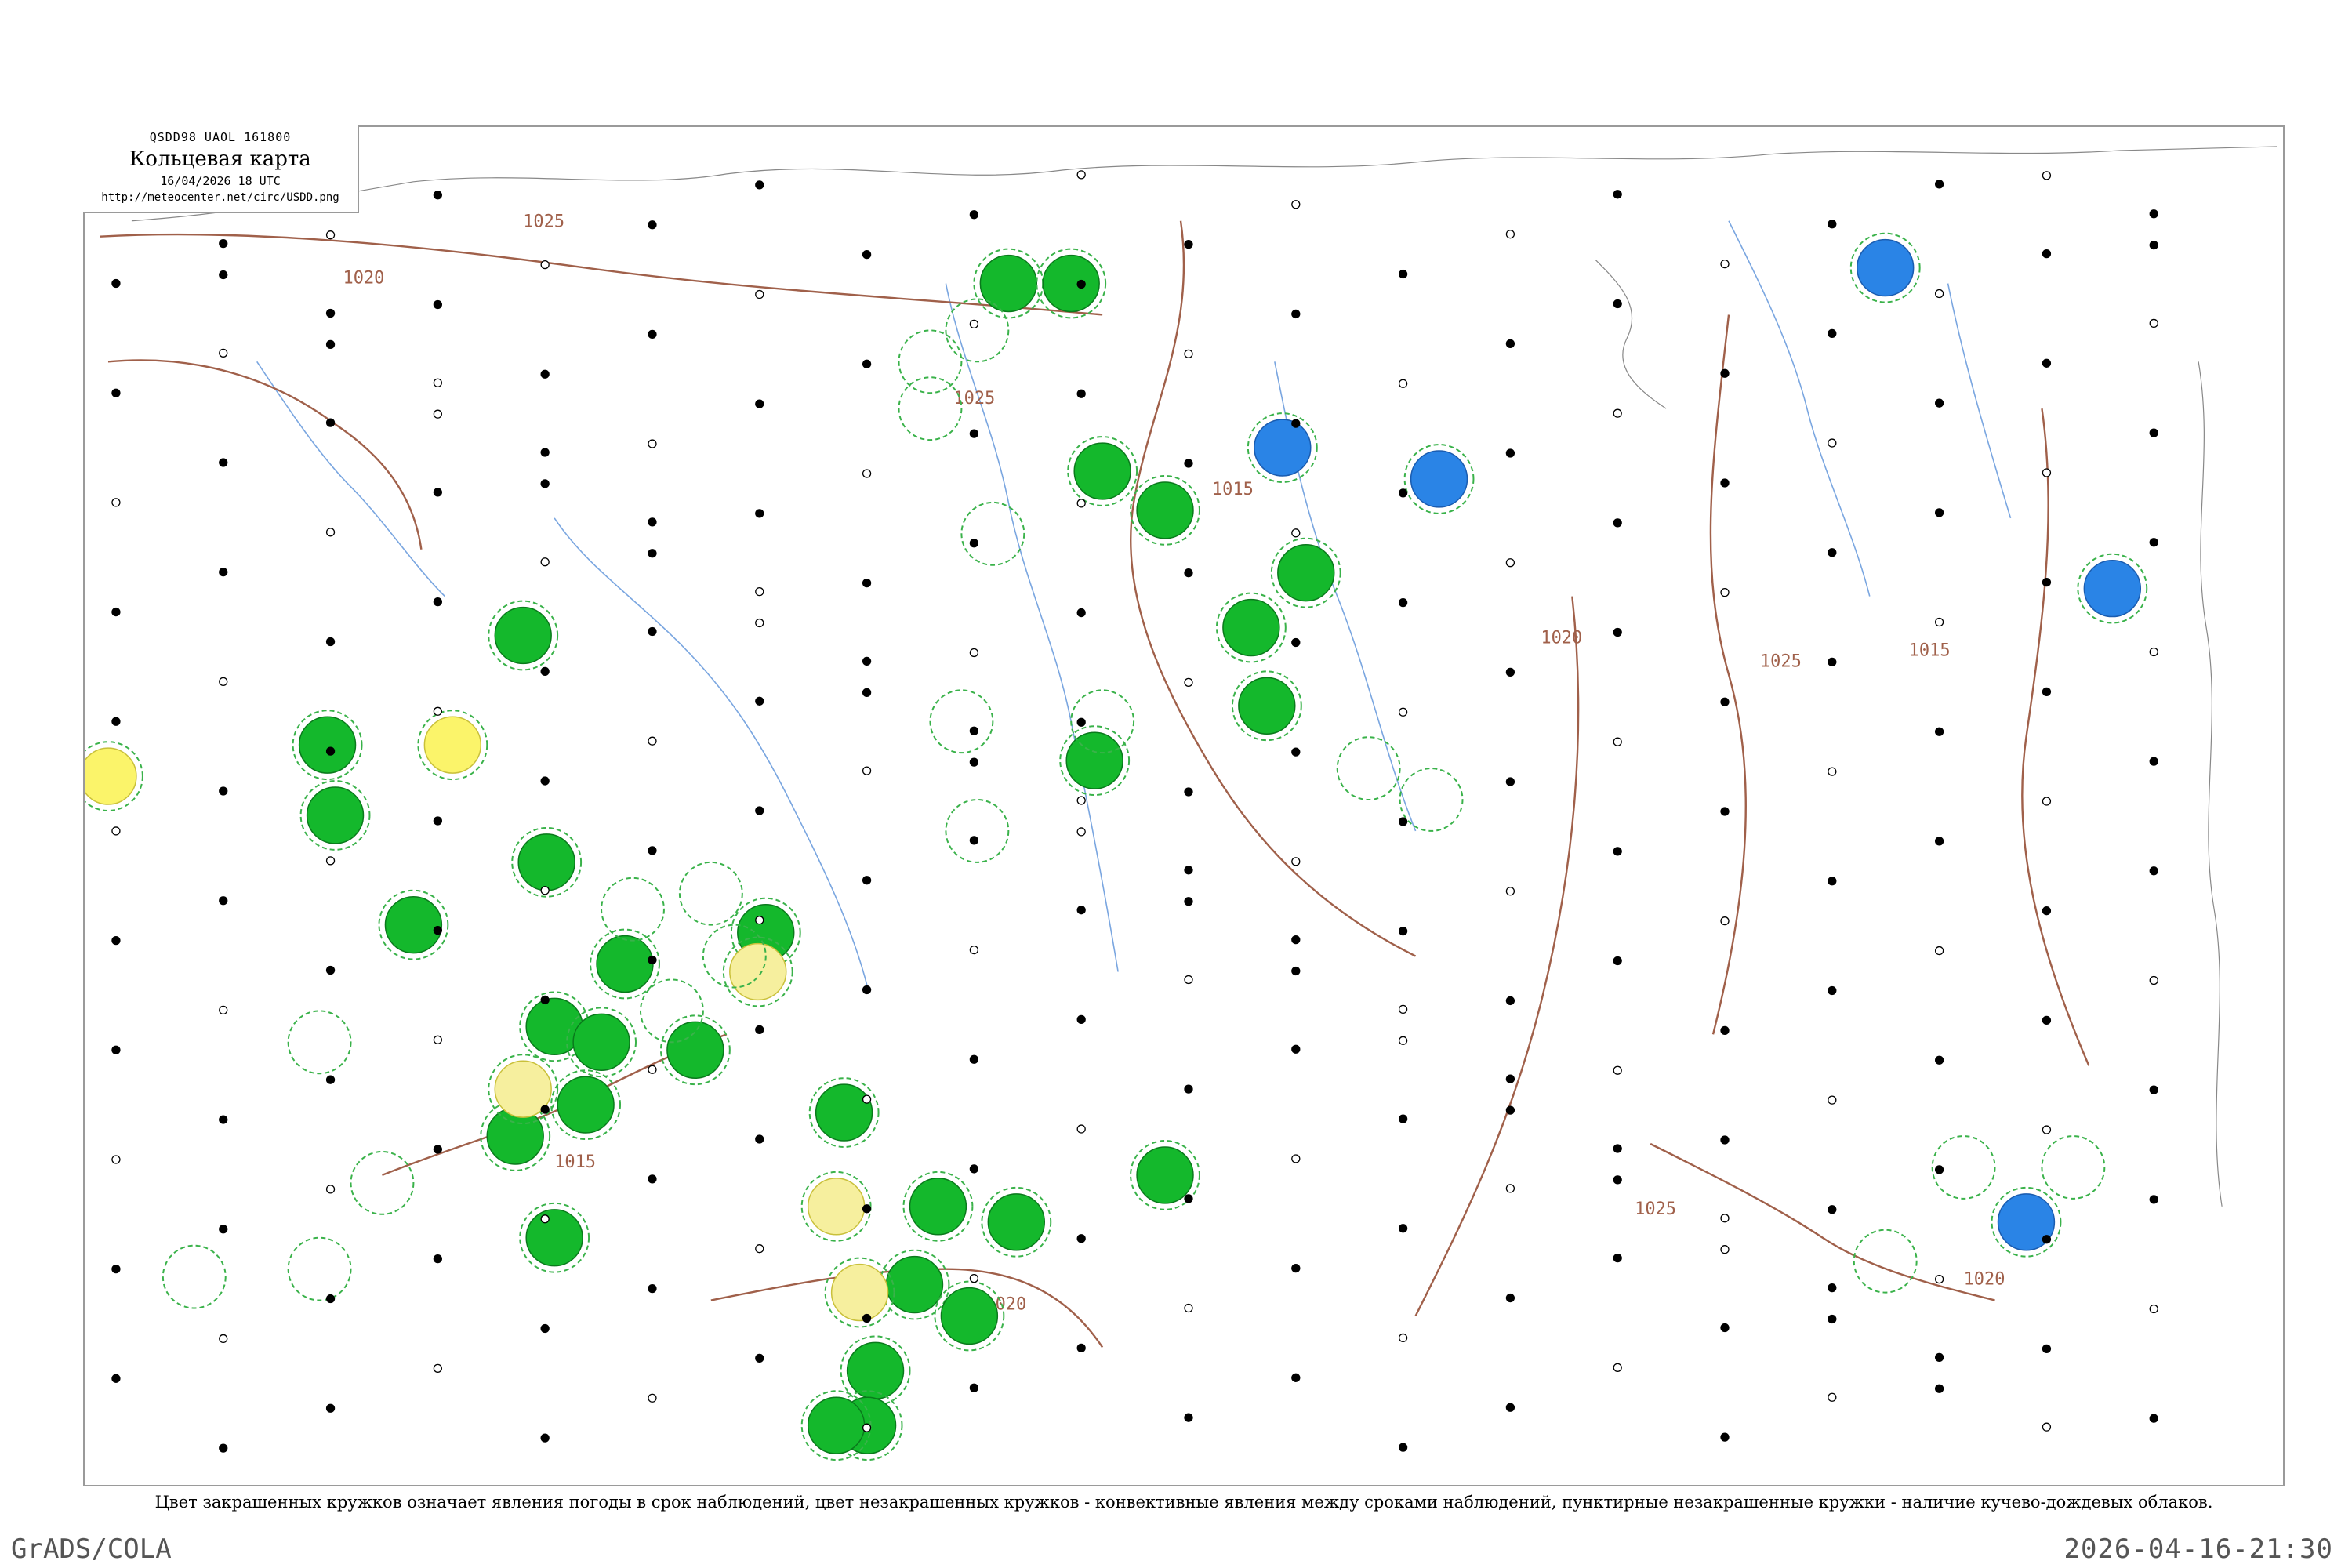  Describe the element at coordinates (1273, 588) in the screenshot. I see `isobar-1015-center` at that location.